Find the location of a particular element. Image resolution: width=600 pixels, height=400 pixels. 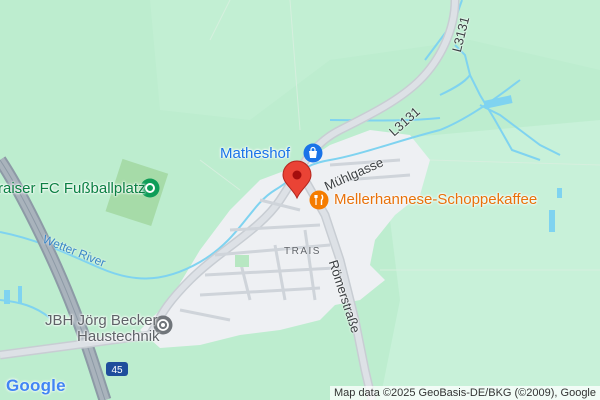

poi-label-jbh-line2: Haustechnik is located at coordinates (118, 336).